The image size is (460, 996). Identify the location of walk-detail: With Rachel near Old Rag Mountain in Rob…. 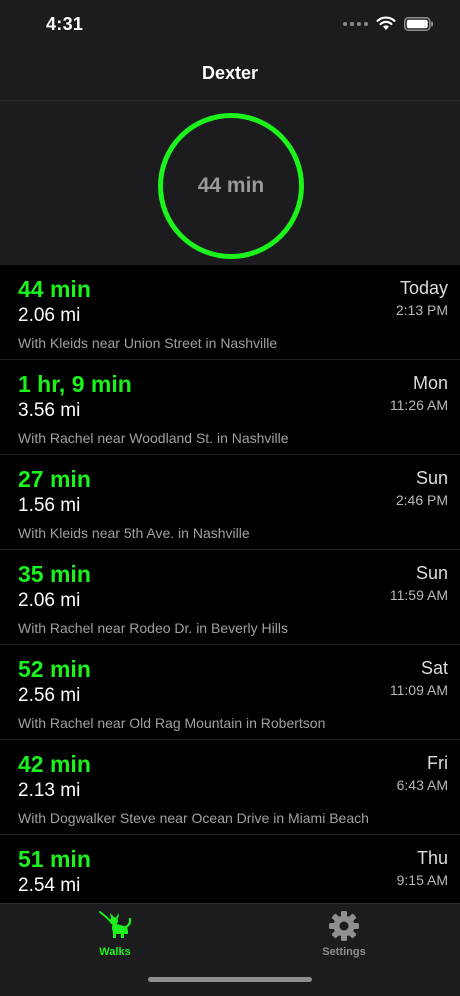
(172, 723).